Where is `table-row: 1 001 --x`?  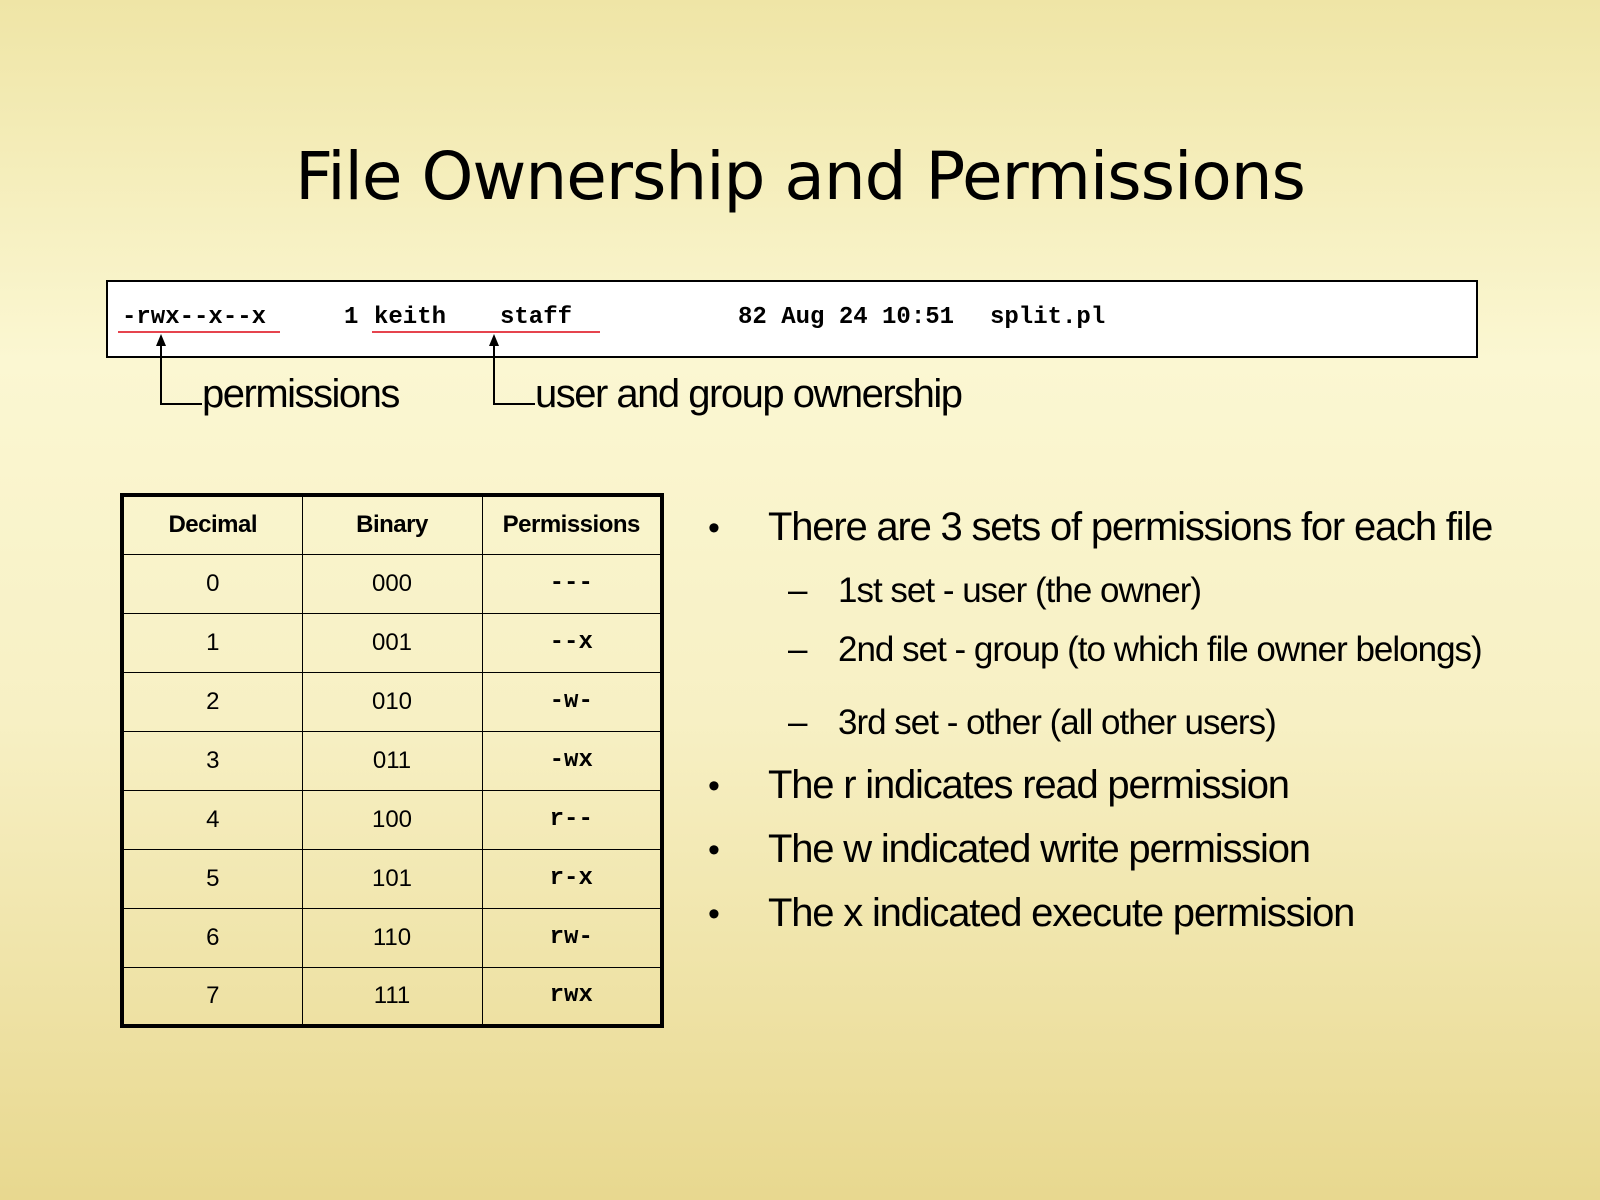 table-row: 1 001 --x is located at coordinates (392, 642).